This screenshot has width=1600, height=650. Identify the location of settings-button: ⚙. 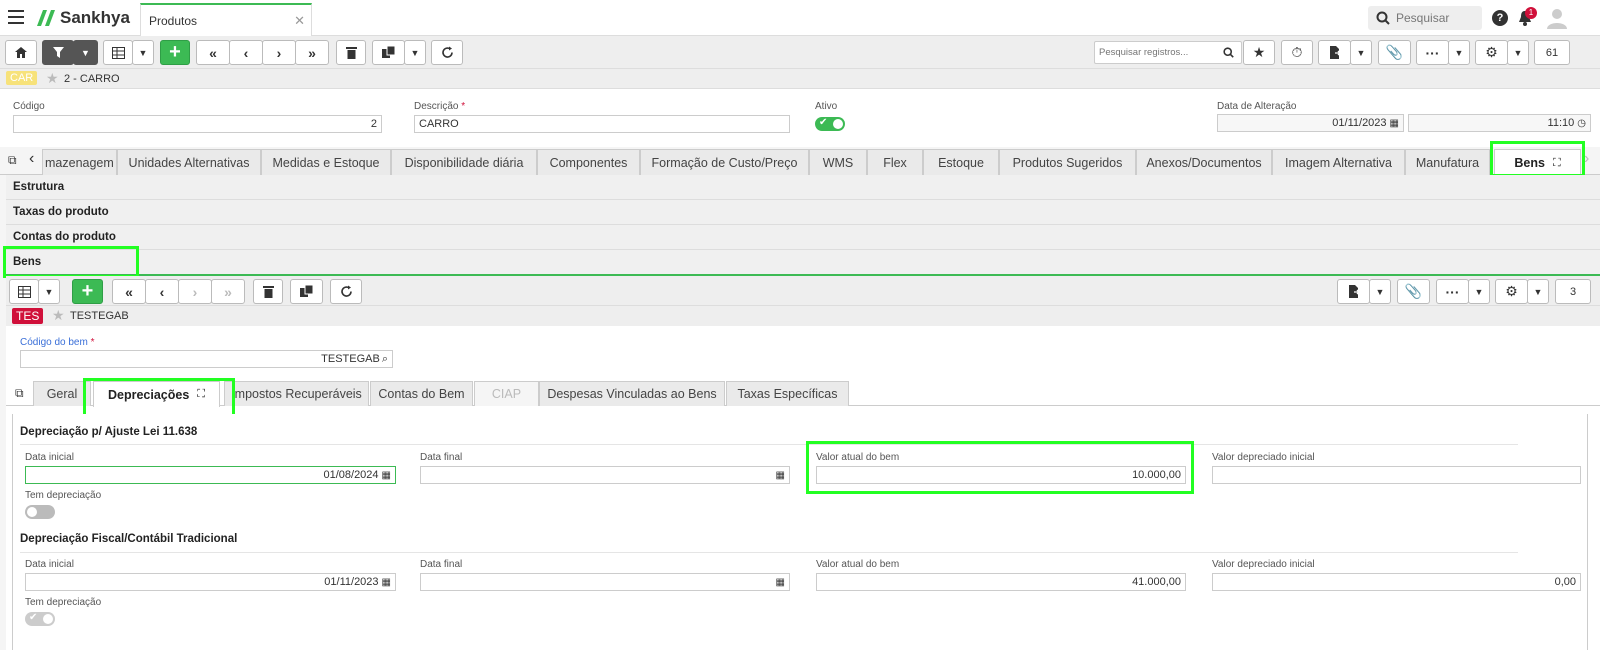
(1491, 52).